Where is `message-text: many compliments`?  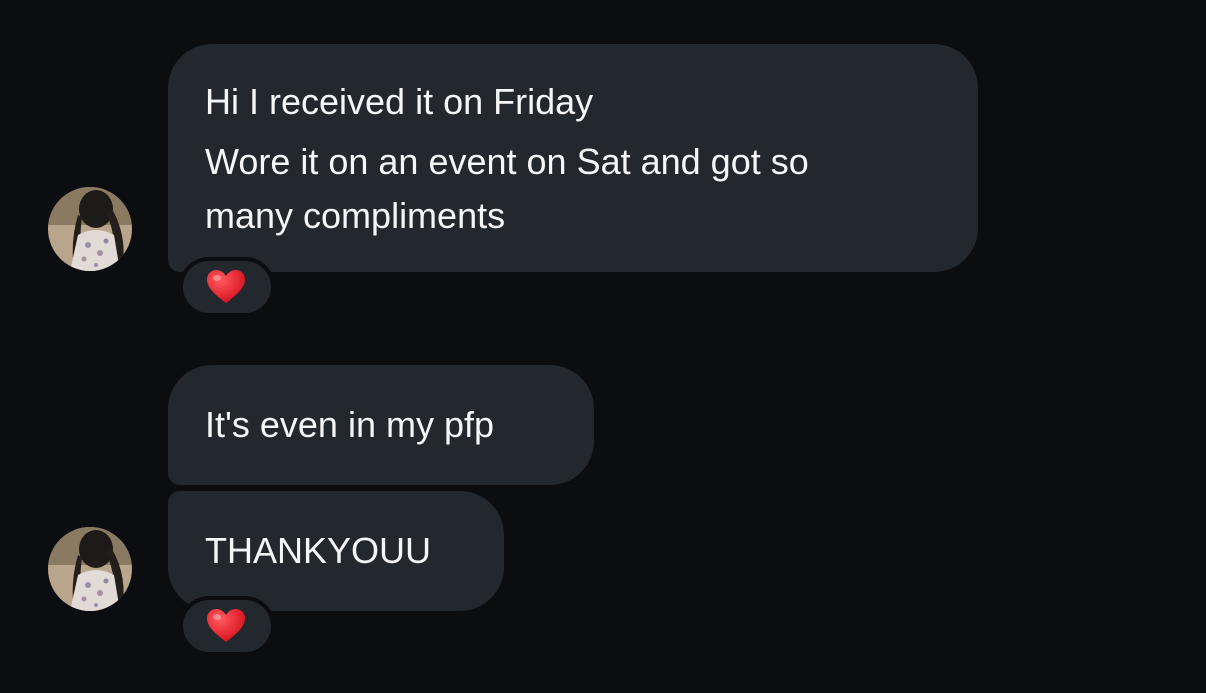
message-text: many compliments is located at coordinates (355, 215).